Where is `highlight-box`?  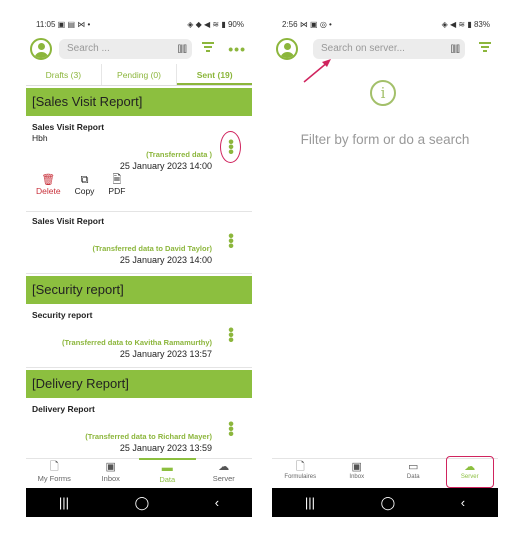 highlight-box is located at coordinates (469, 472).